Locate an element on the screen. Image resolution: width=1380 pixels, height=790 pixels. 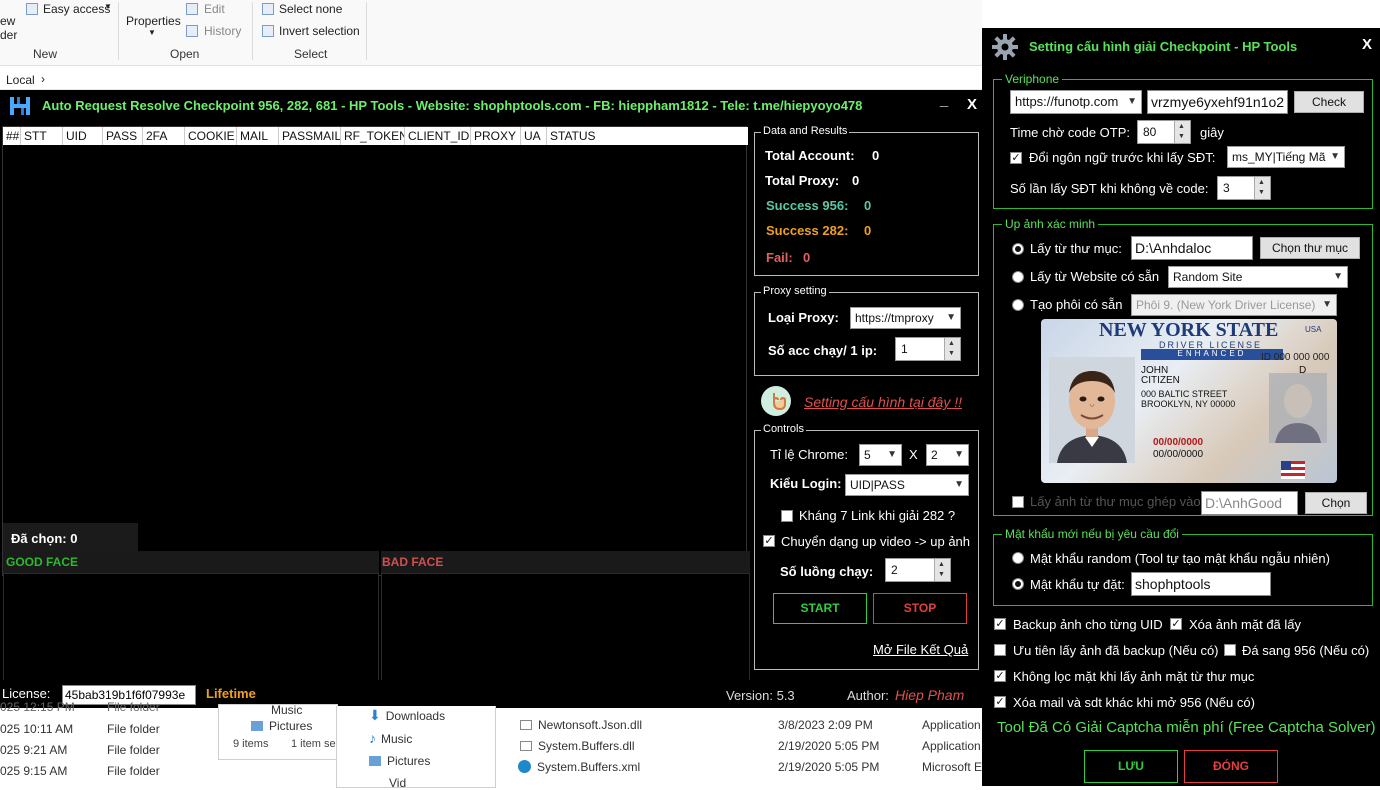
template-select: Phôi 9. (New York Driver License) ▼ is located at coordinates (1234, 305).